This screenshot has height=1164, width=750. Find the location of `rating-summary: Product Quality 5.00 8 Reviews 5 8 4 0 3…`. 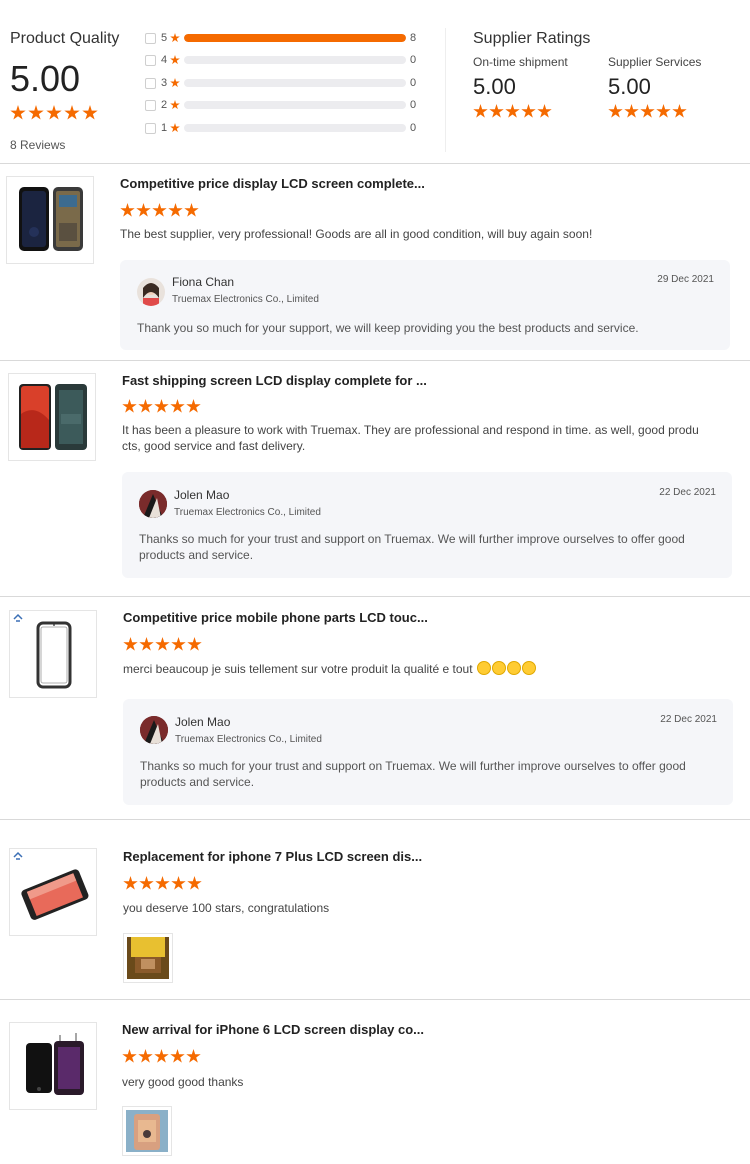

rating-summary: Product Quality 5.00 8 Reviews 5 8 4 0 3… is located at coordinates (375, 82).